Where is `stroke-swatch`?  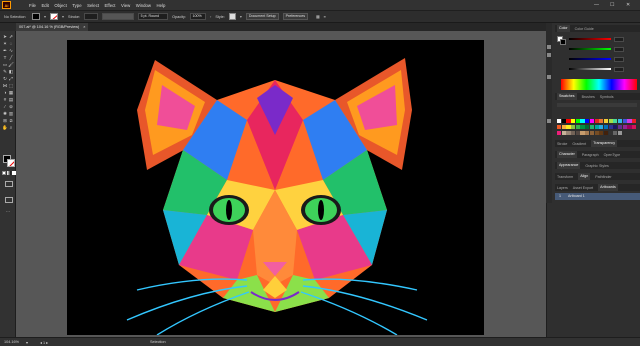 stroke-swatch is located at coordinates (54, 16).